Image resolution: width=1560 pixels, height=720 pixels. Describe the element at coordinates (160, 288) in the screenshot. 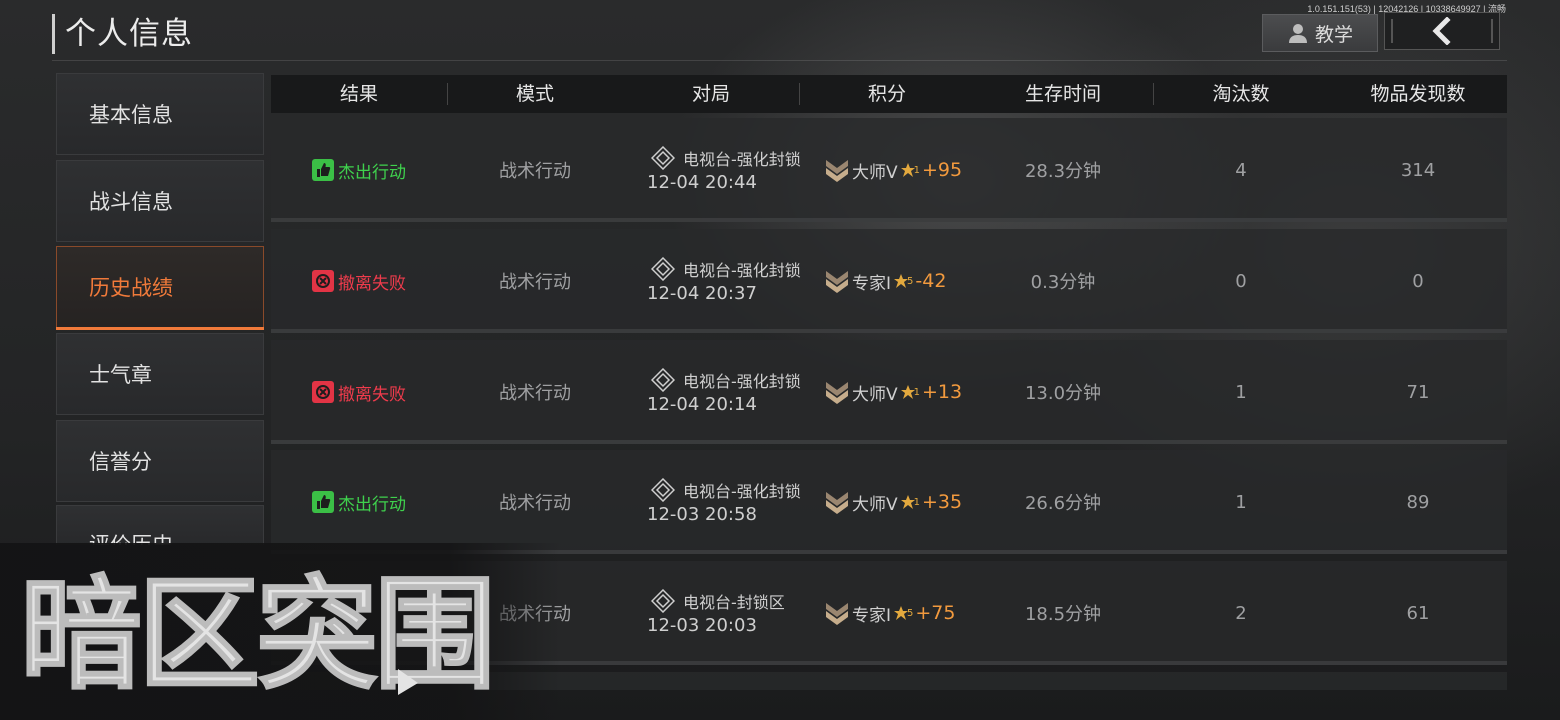

I see `sidebar-item-history: 历史战绩` at that location.